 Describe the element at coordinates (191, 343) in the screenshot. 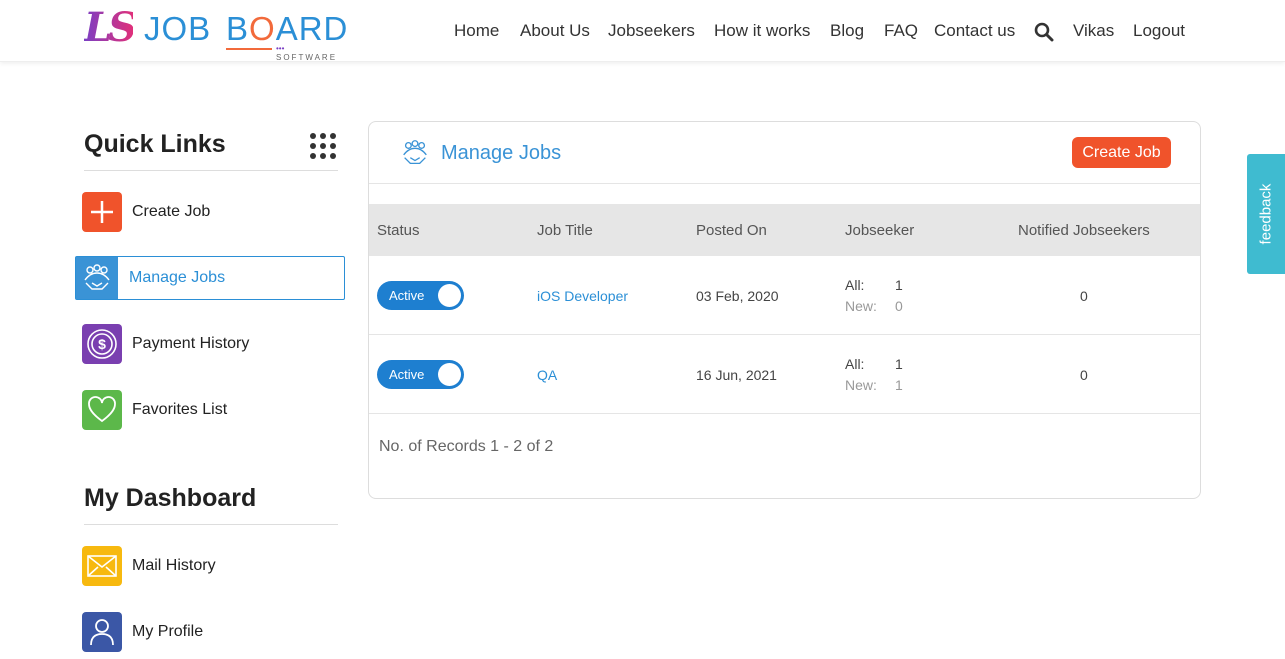

I see `sidebar-item-label: Payment History` at that location.